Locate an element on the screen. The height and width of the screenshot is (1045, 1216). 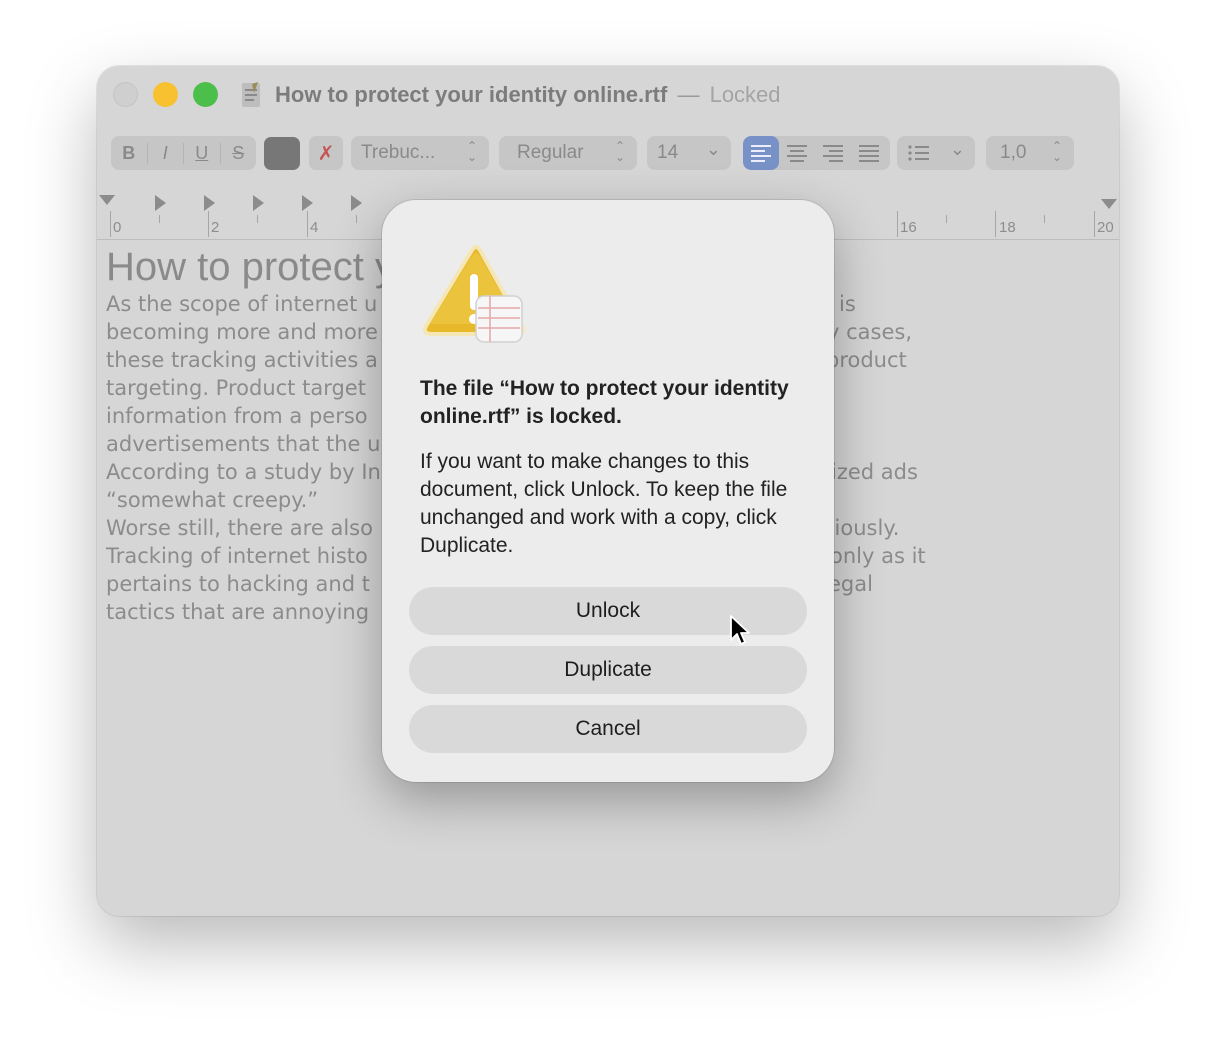
document-fragment: ized ads is located at coordinates (874, 472).